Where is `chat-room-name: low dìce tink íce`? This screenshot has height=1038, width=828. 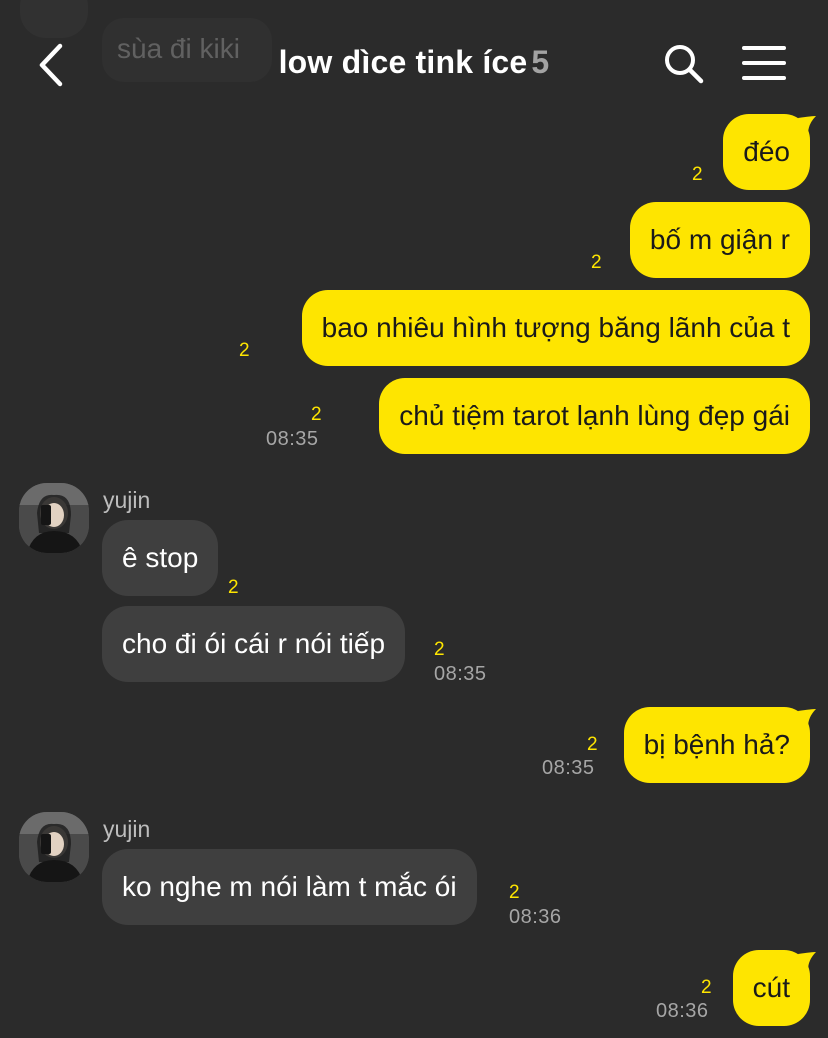 chat-room-name: low dìce tink íce is located at coordinates (403, 62).